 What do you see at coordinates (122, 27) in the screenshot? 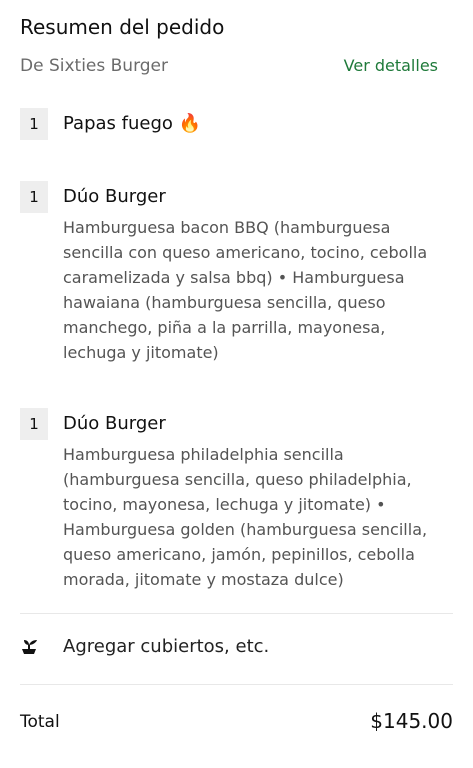
I see `page-title: Resumen del pedido` at bounding box center [122, 27].